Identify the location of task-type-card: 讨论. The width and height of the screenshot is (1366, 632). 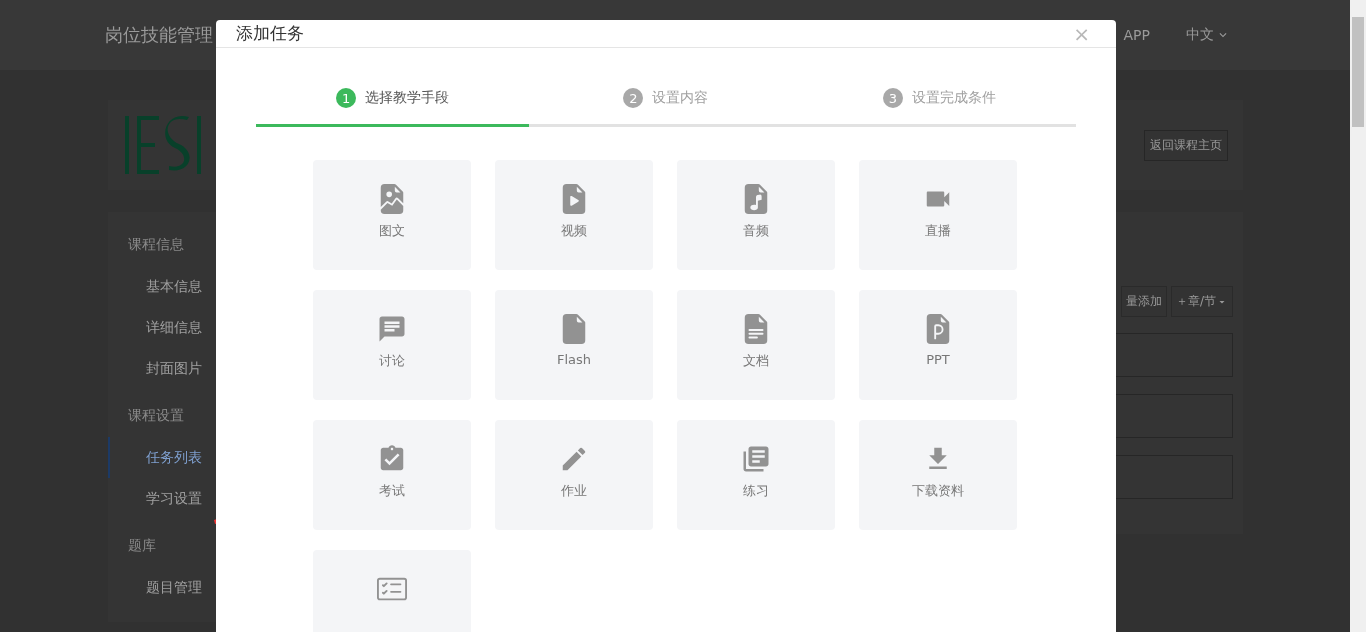
(392, 345).